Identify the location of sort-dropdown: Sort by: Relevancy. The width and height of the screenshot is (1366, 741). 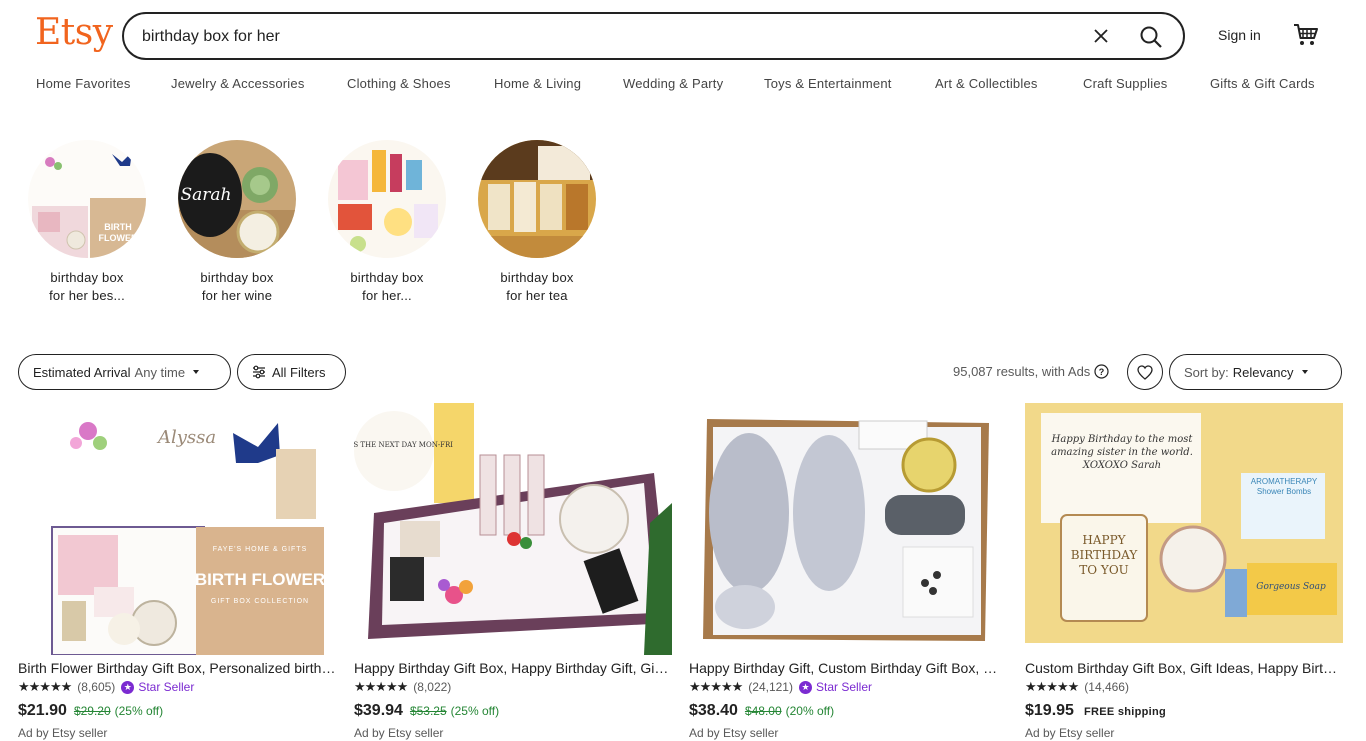
(1255, 372).